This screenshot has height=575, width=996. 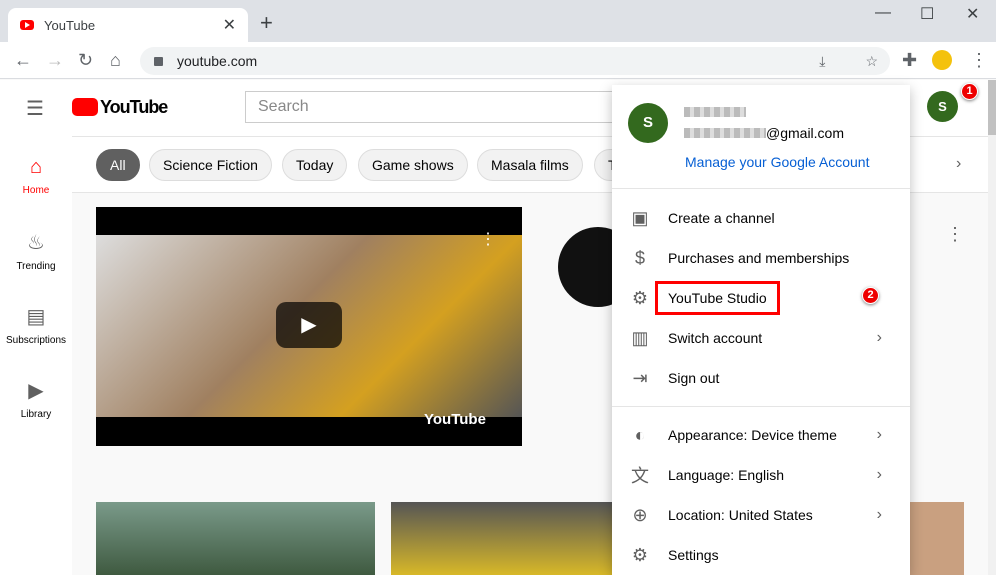 I want to click on flame-icon: ♨, so click(x=36, y=243).